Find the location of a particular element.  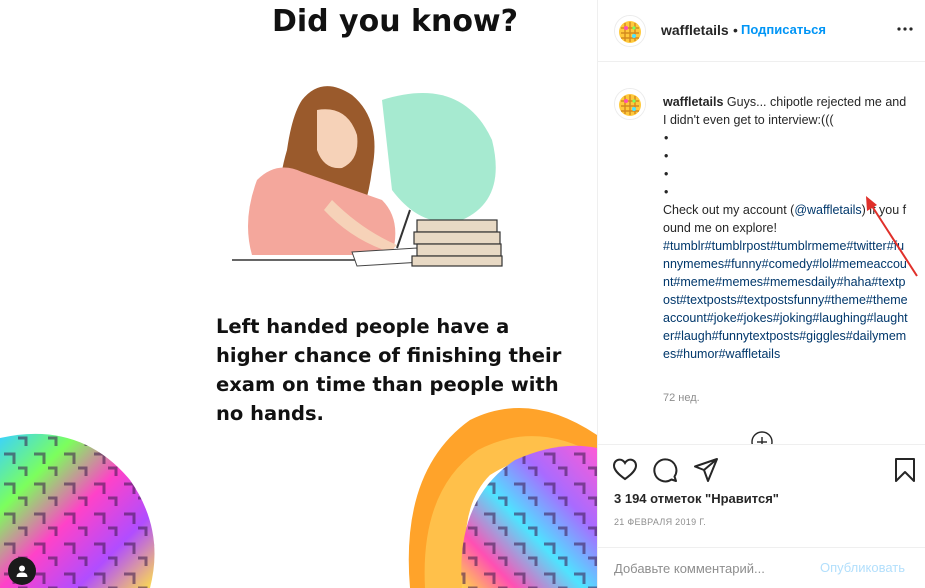

avatar is located at coordinates (630, 31).